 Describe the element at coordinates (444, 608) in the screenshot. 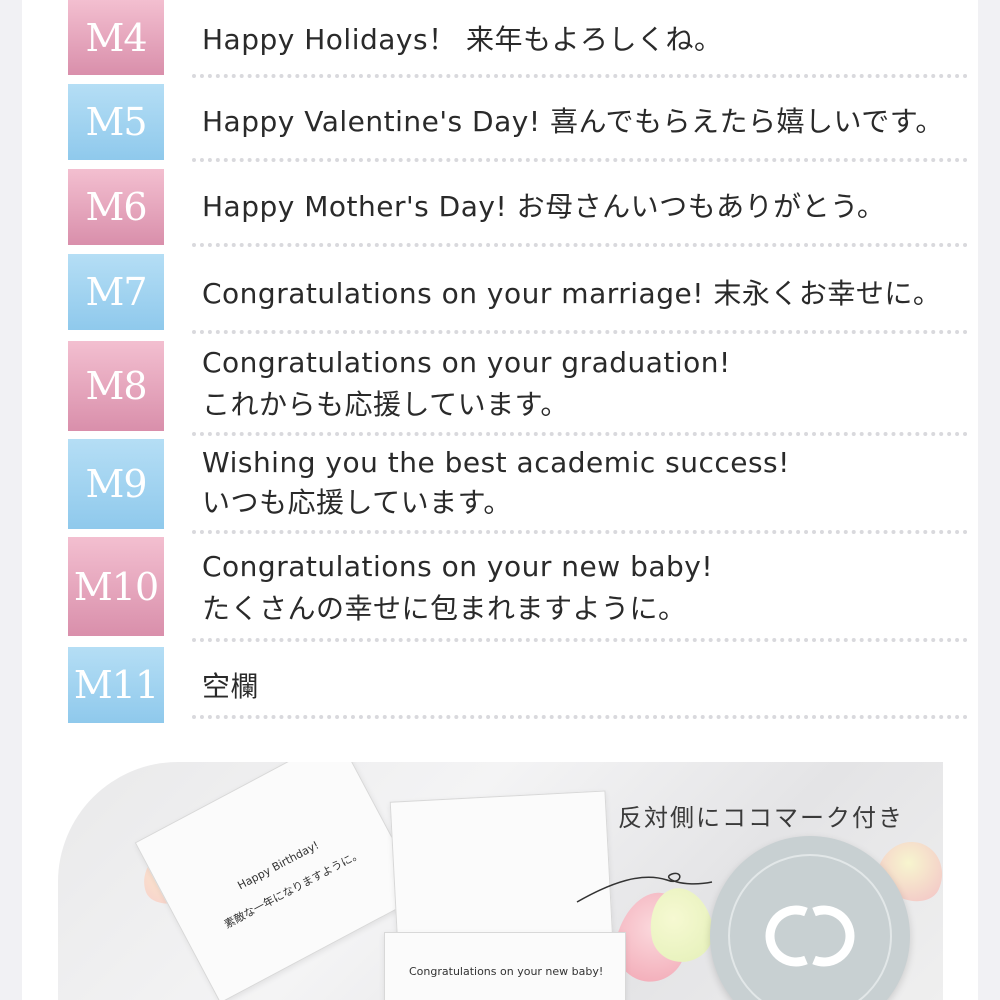

I see `message-text-m10-line2: たくさんの幸せに包まれますように。` at that location.